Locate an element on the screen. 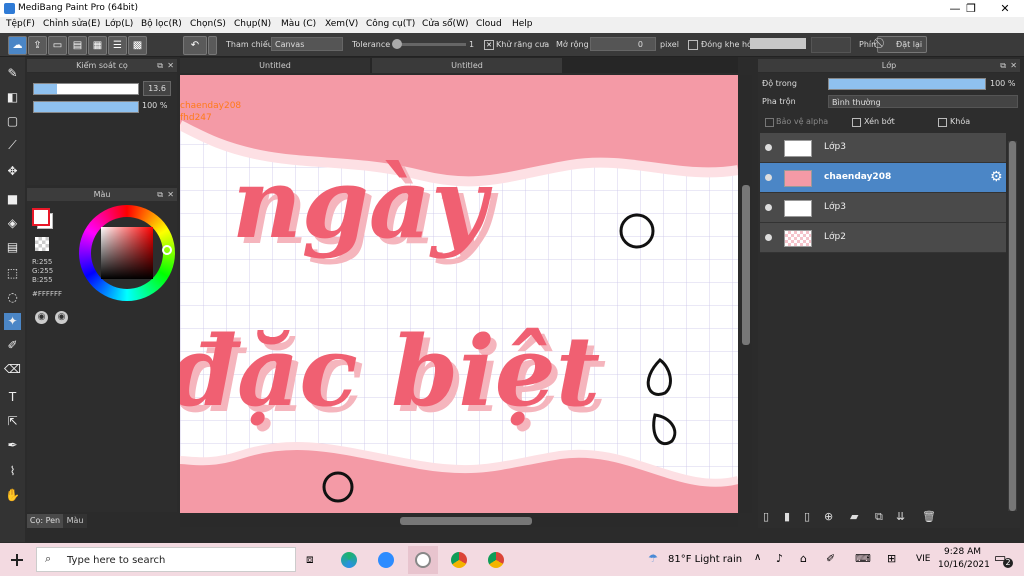  redo-icon is located at coordinates (212, 45).